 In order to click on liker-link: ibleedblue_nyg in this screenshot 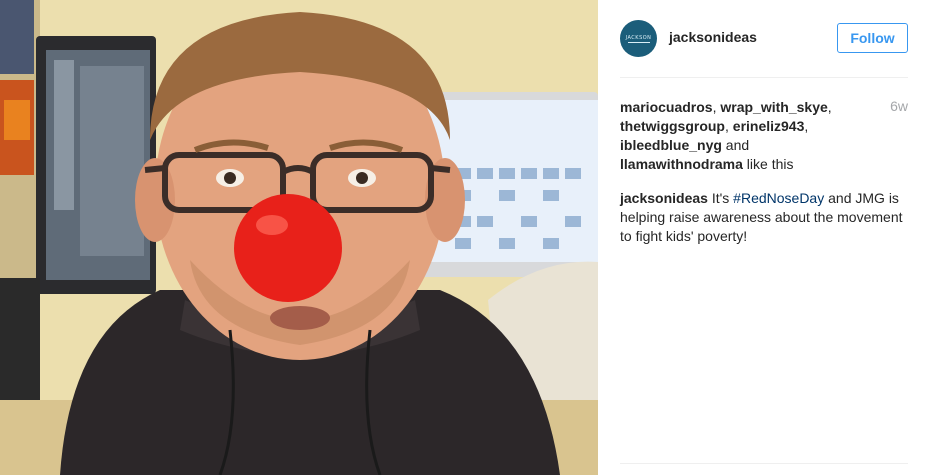, I will do `click(671, 145)`.